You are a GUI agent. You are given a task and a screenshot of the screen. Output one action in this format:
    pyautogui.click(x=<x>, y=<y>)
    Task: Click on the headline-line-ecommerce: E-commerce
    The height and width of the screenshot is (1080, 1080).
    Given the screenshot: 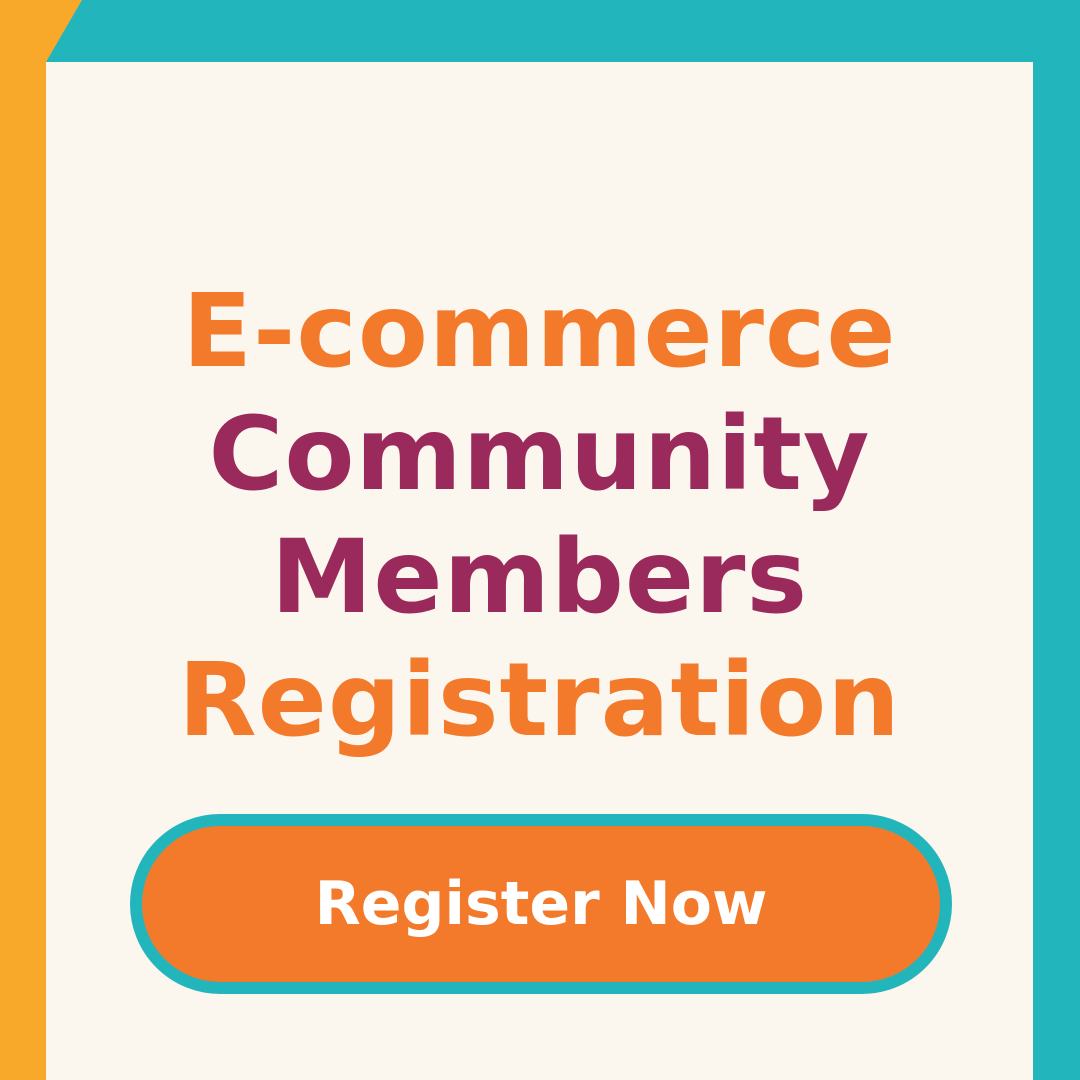 What is the action you would take?
    pyautogui.click(x=539, y=331)
    